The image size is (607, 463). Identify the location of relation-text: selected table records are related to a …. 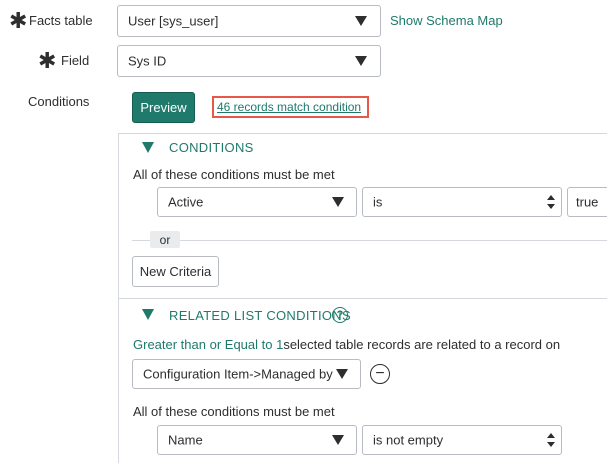
(422, 344).